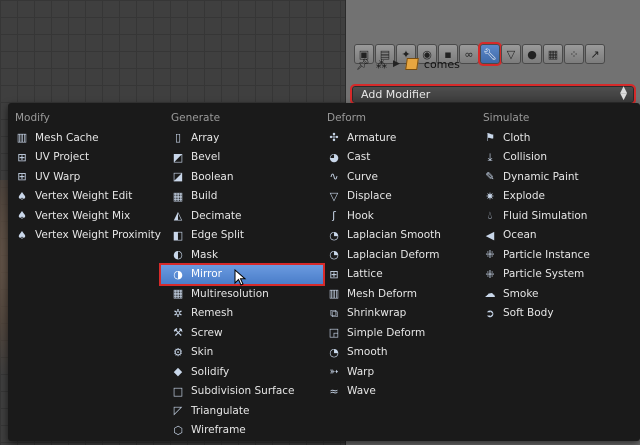 Image resolution: width=640 pixels, height=445 pixels. What do you see at coordinates (398, 392) in the screenshot?
I see `menu-item-wave: ≈ Wave` at bounding box center [398, 392].